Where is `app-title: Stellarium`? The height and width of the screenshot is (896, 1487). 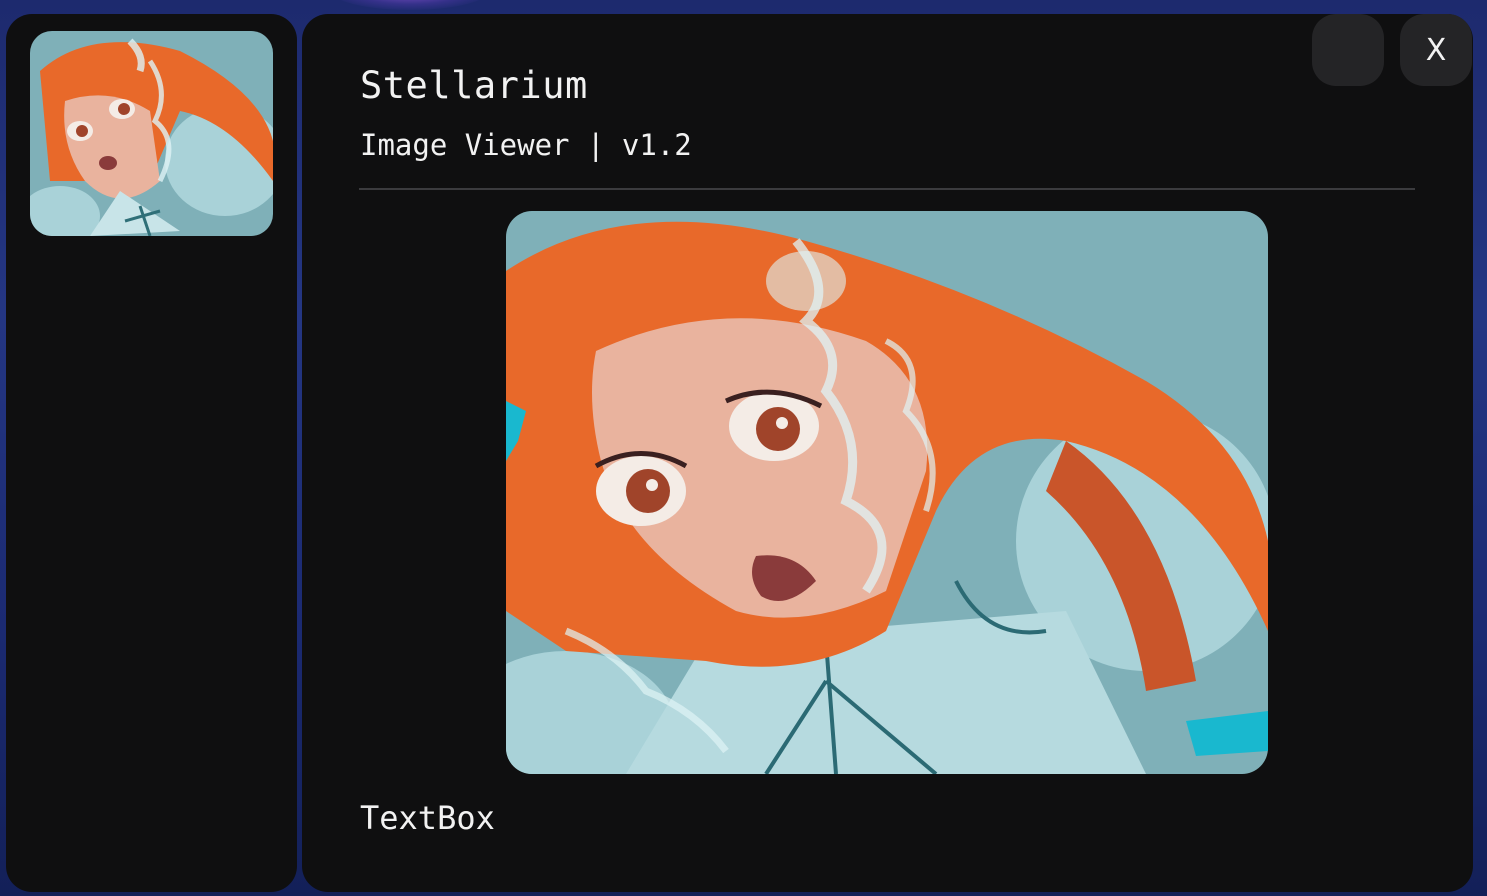 app-title: Stellarium is located at coordinates (474, 85).